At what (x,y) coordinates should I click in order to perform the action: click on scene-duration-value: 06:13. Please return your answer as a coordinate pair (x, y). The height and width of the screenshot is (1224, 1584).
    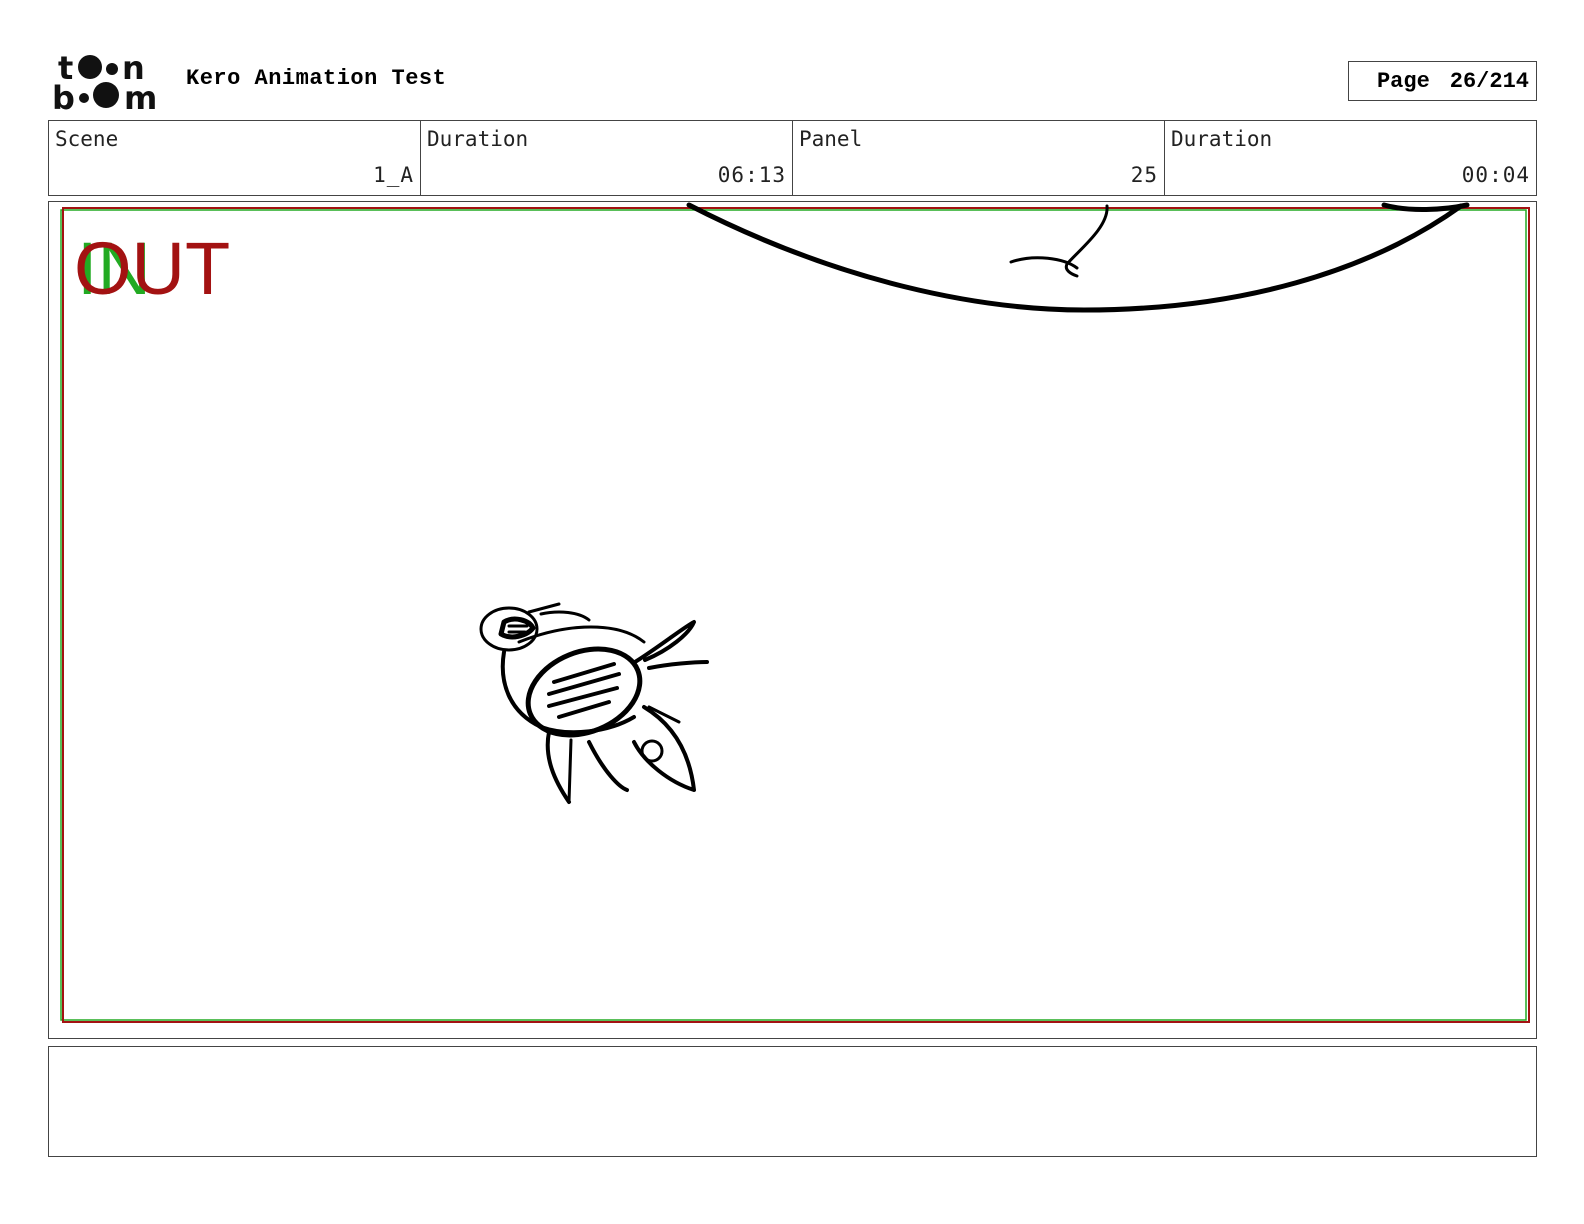
    Looking at the image, I should click on (751, 175).